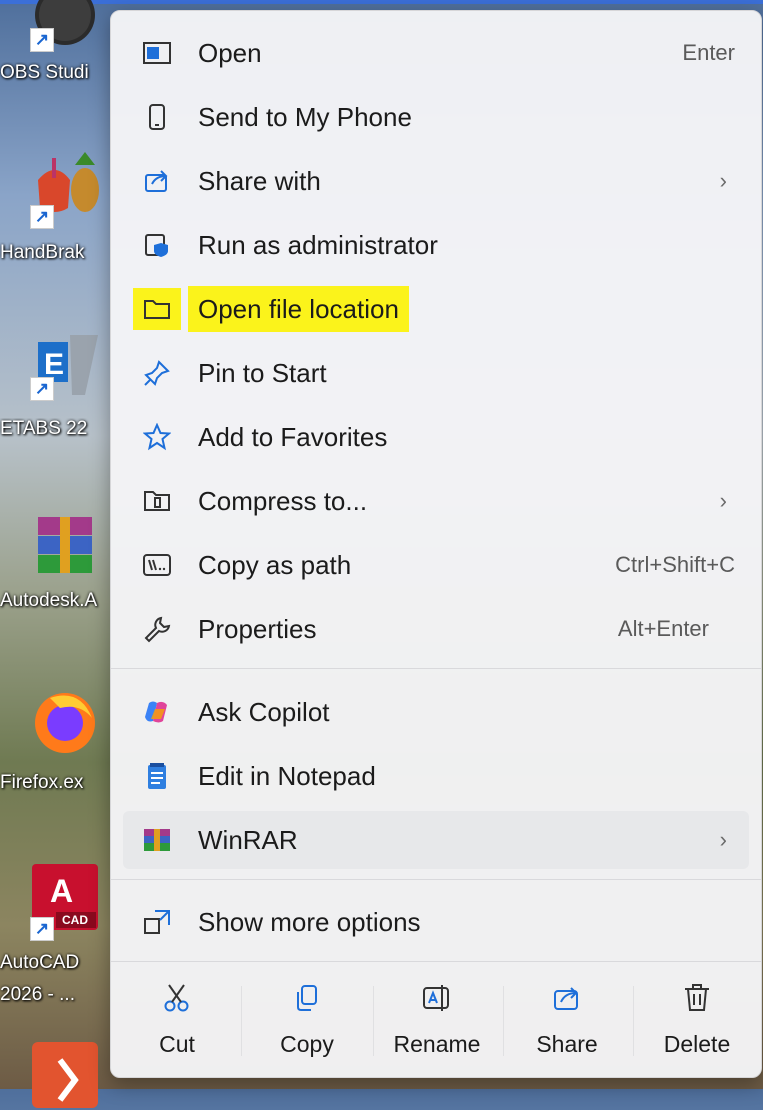  What do you see at coordinates (436, 181) in the screenshot?
I see `menu-item-share-with: Share with ›` at bounding box center [436, 181].